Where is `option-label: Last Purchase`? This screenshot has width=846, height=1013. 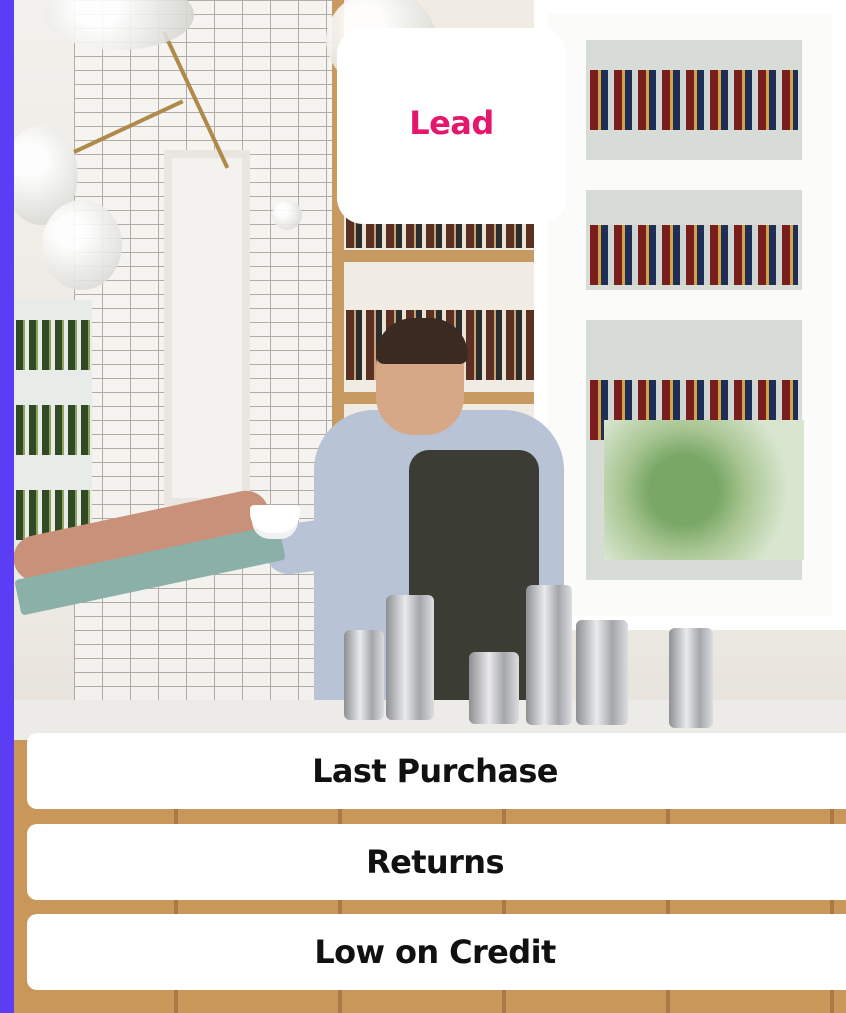
option-label: Last Purchase is located at coordinates (435, 771).